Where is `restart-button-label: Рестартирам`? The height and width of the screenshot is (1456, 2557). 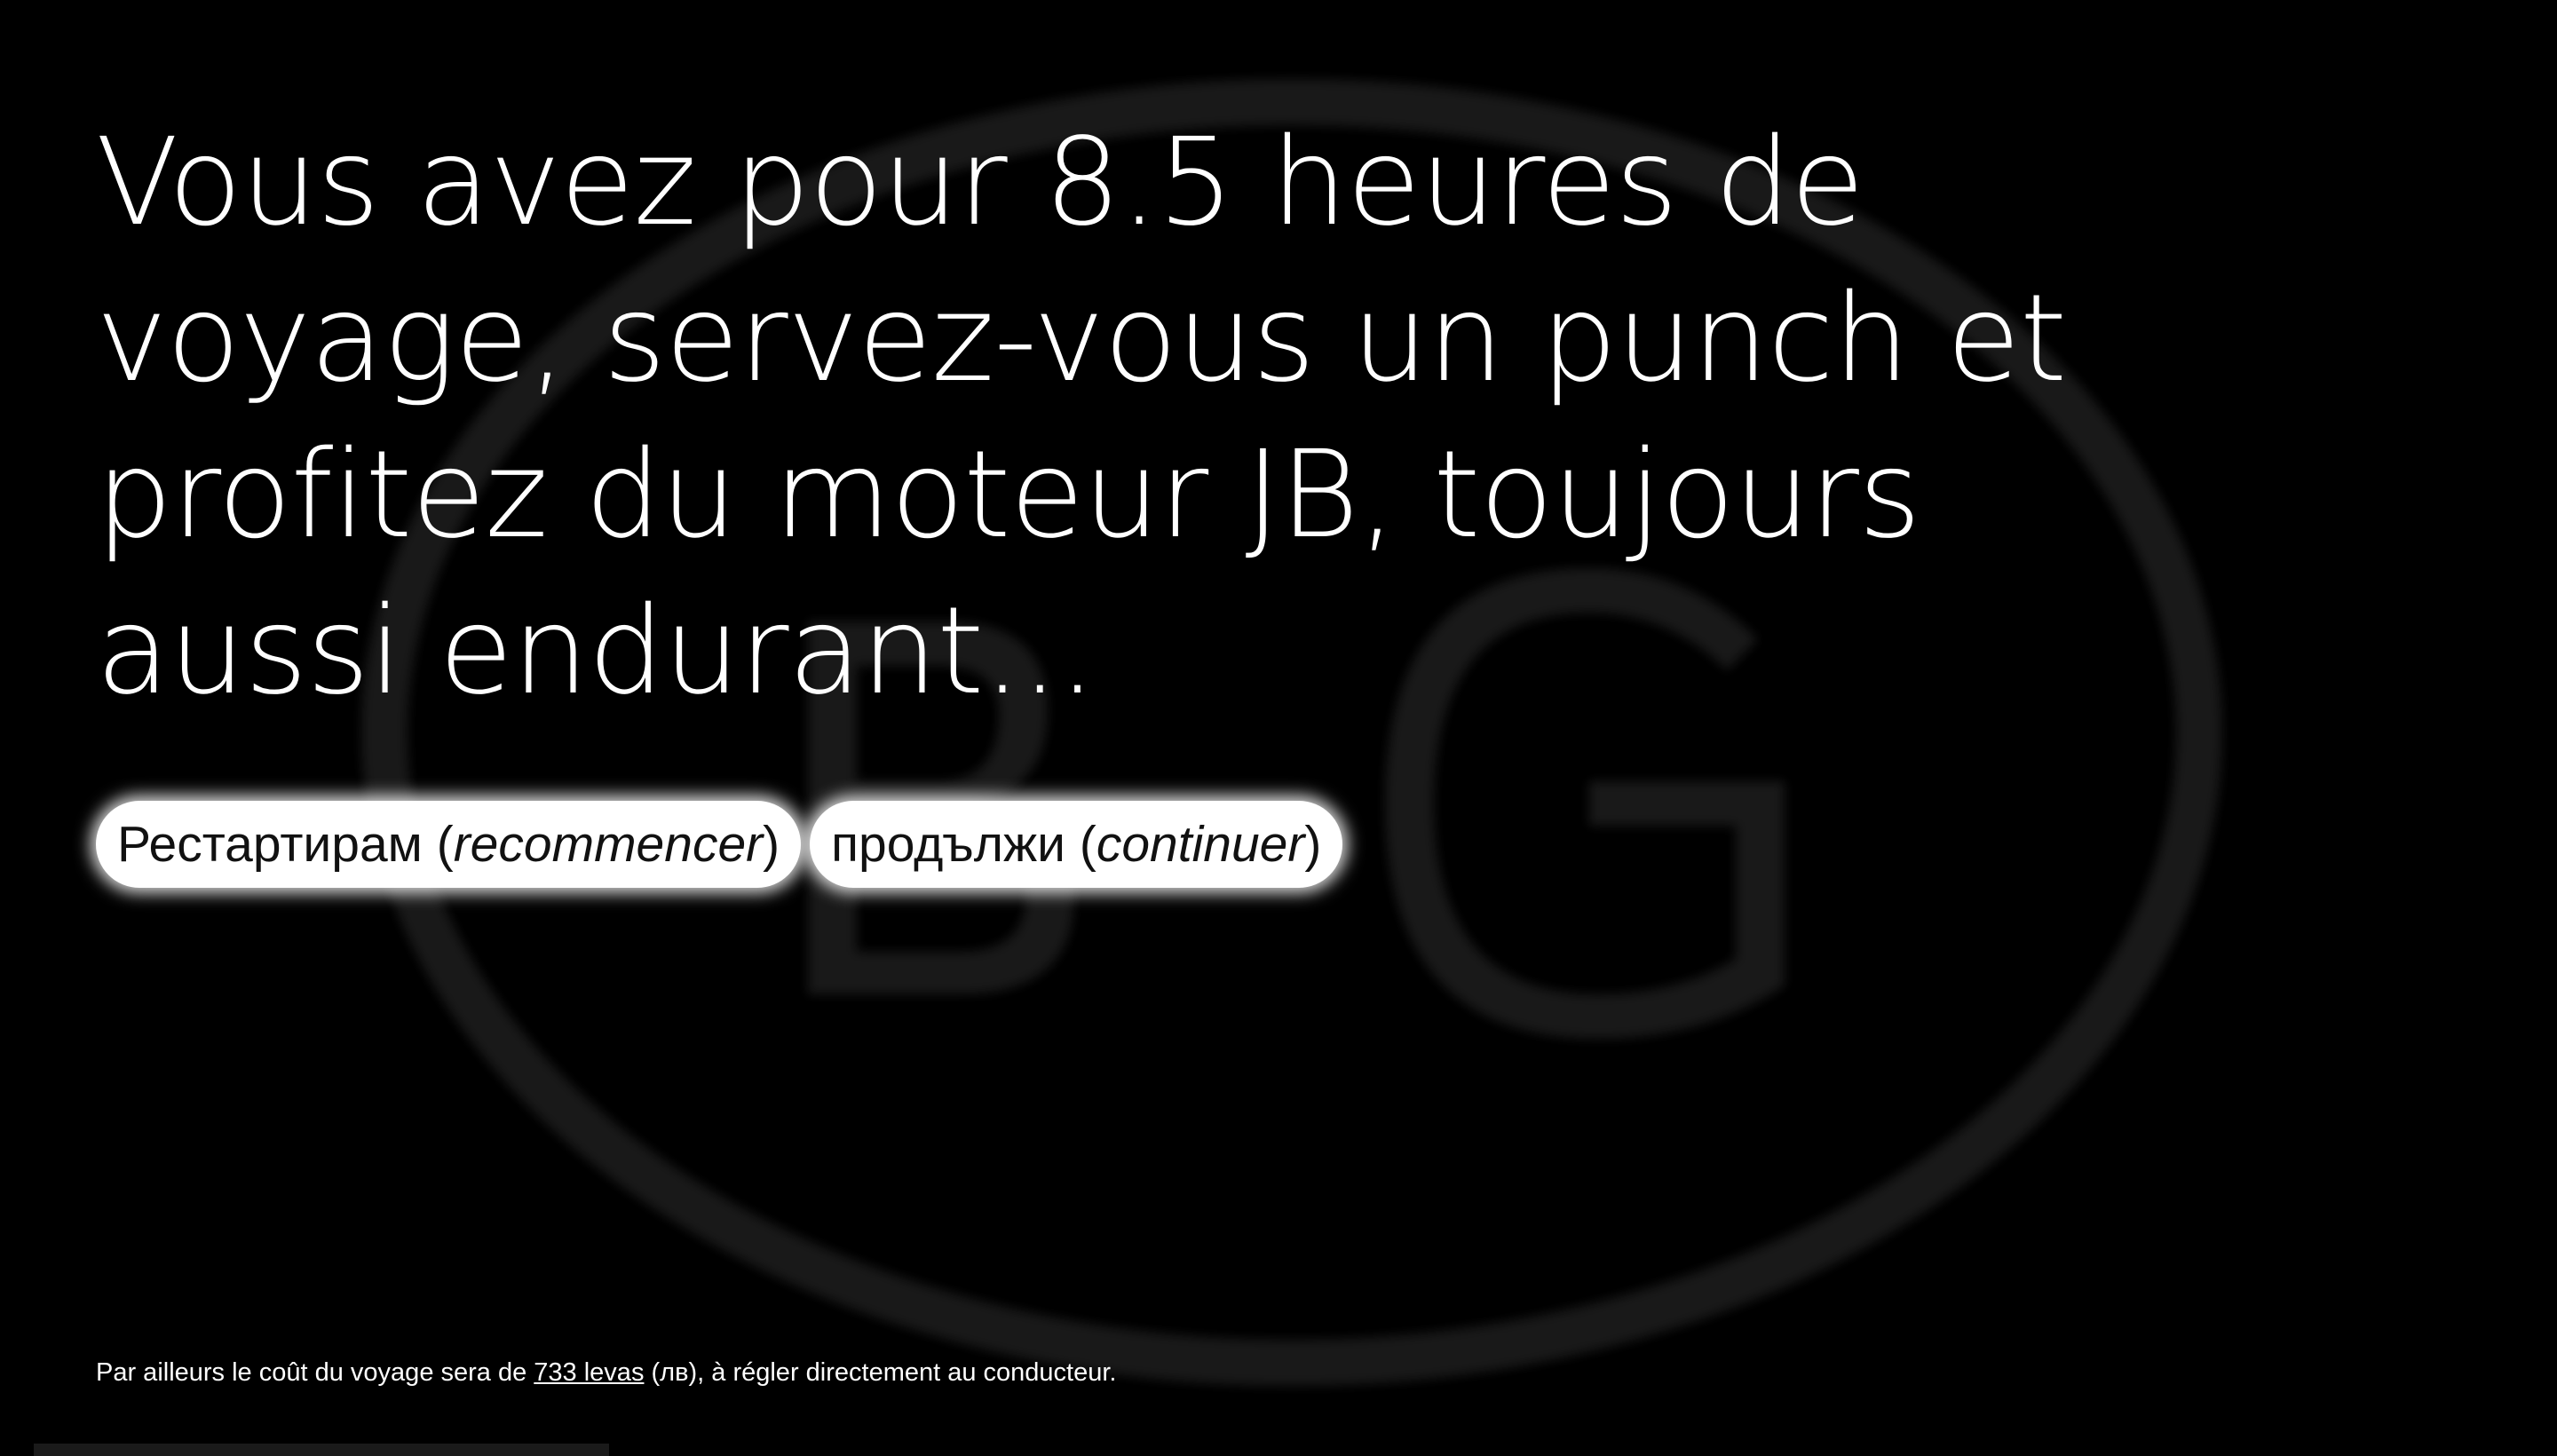 restart-button-label: Рестартирам is located at coordinates (270, 844).